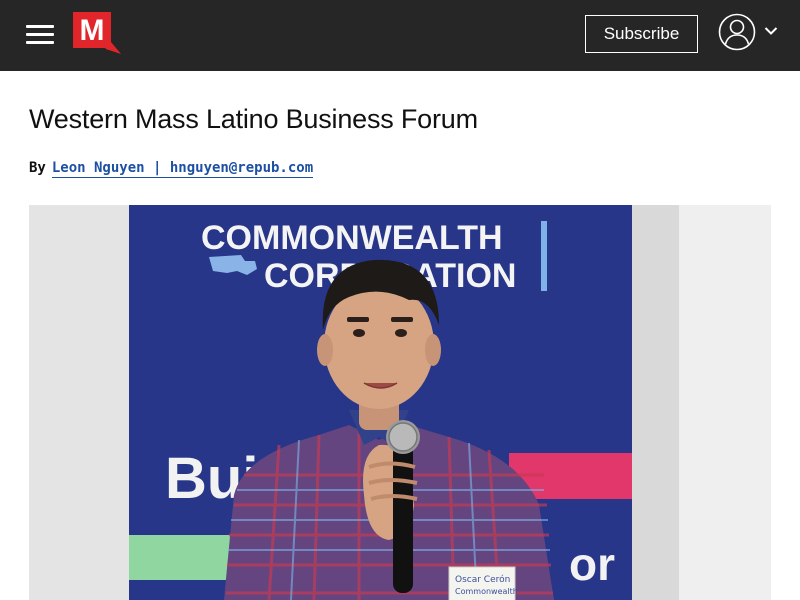 This screenshot has width=800, height=600. Describe the element at coordinates (771, 31) in the screenshot. I see `chevron-down-icon` at that location.